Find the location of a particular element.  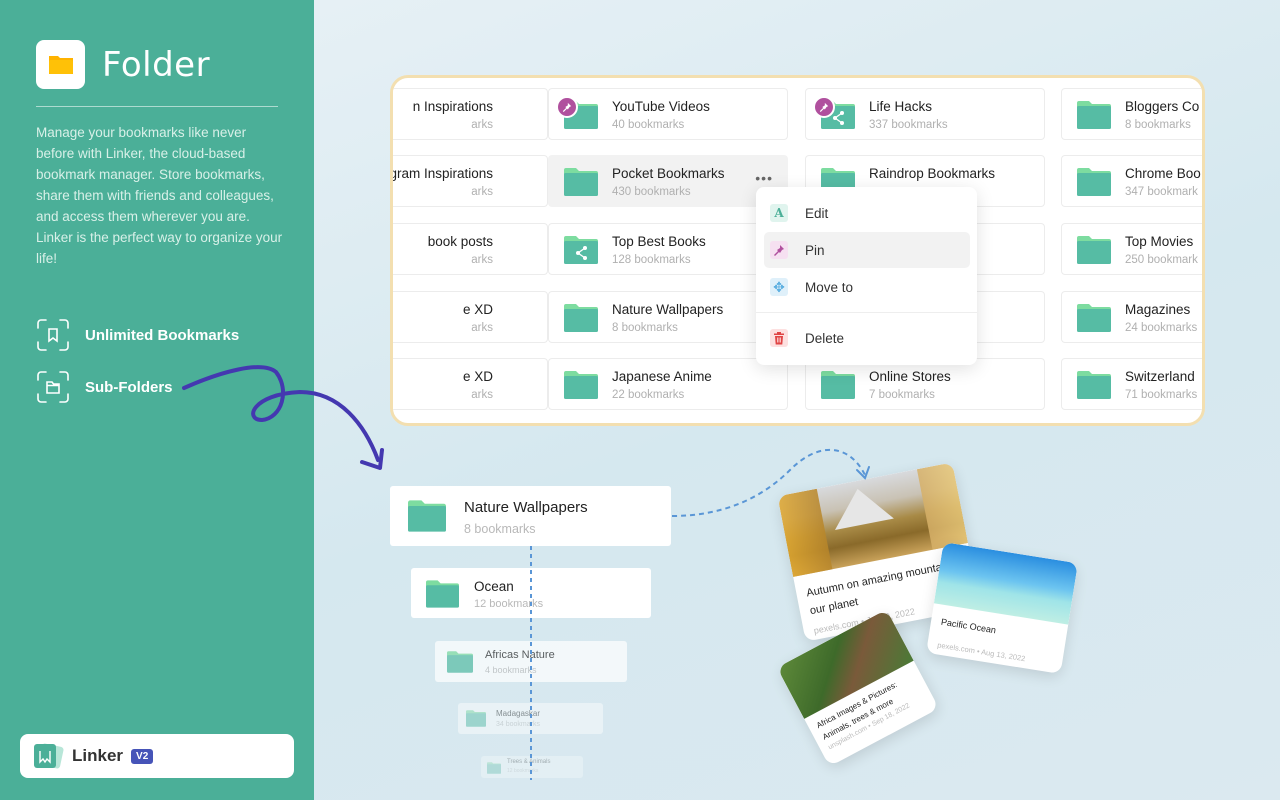

context-menu: A Edit Pin ✥ Move to Delete is located at coordinates (866, 276).